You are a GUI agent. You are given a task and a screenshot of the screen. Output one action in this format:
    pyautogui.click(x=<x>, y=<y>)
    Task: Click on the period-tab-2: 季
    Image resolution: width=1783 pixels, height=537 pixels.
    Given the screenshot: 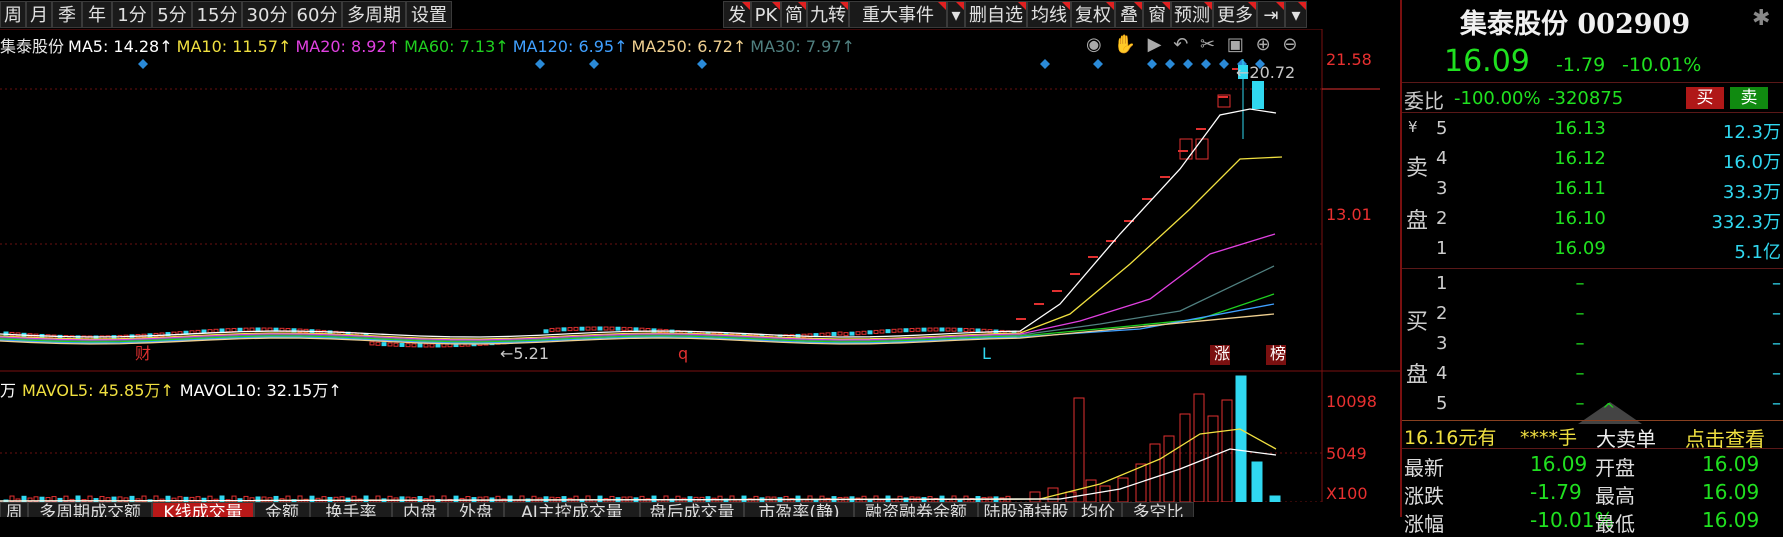 What is the action you would take?
    pyautogui.click(x=67, y=14)
    